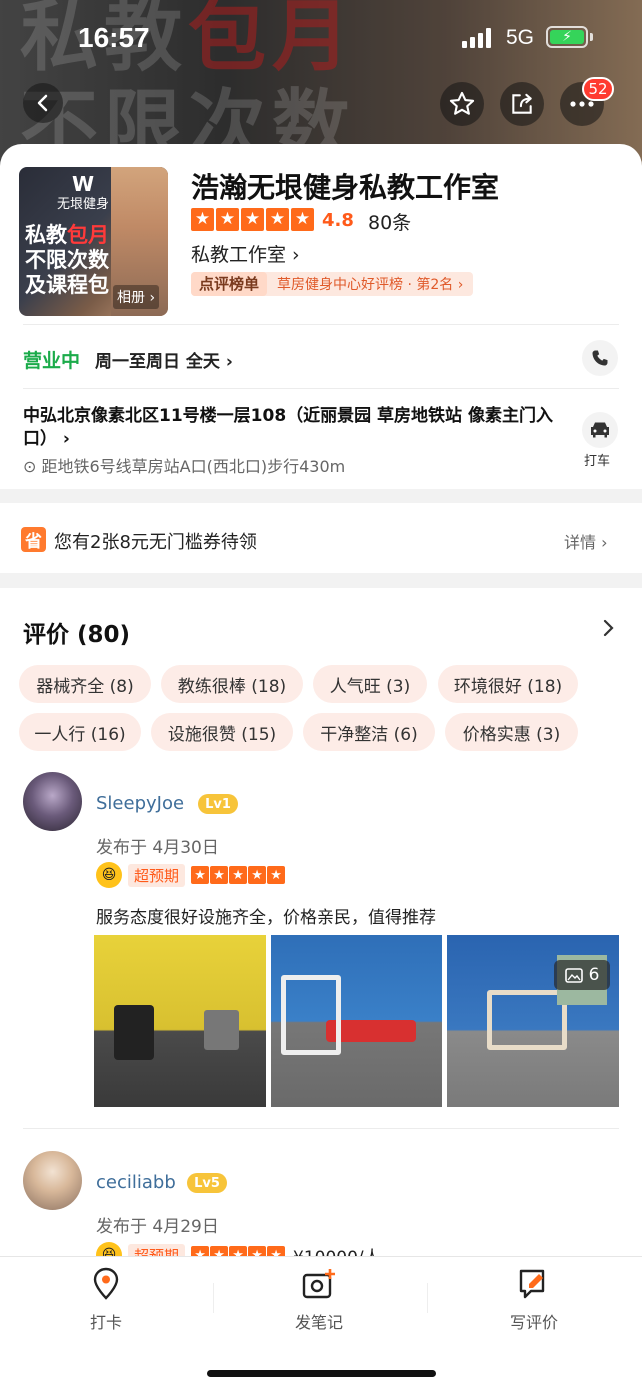 This screenshot has height=1389, width=642. I want to click on home-indicator, so click(321, 1373).